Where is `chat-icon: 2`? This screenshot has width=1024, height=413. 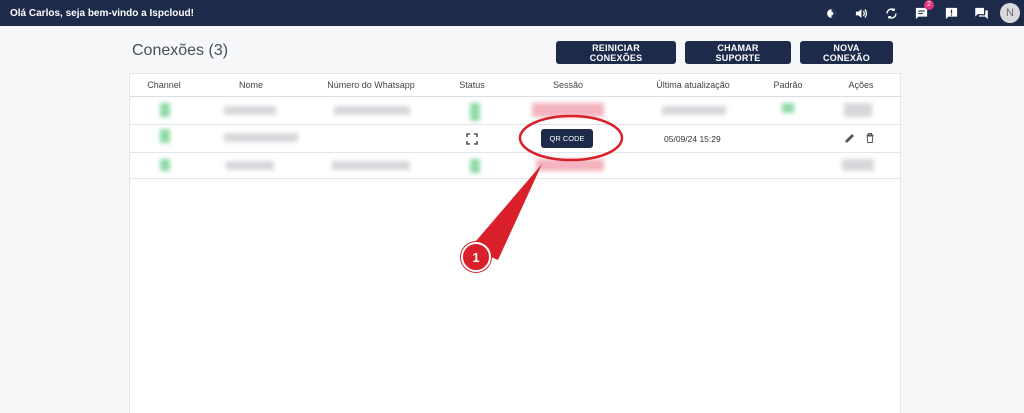 chat-icon: 2 is located at coordinates (921, 13).